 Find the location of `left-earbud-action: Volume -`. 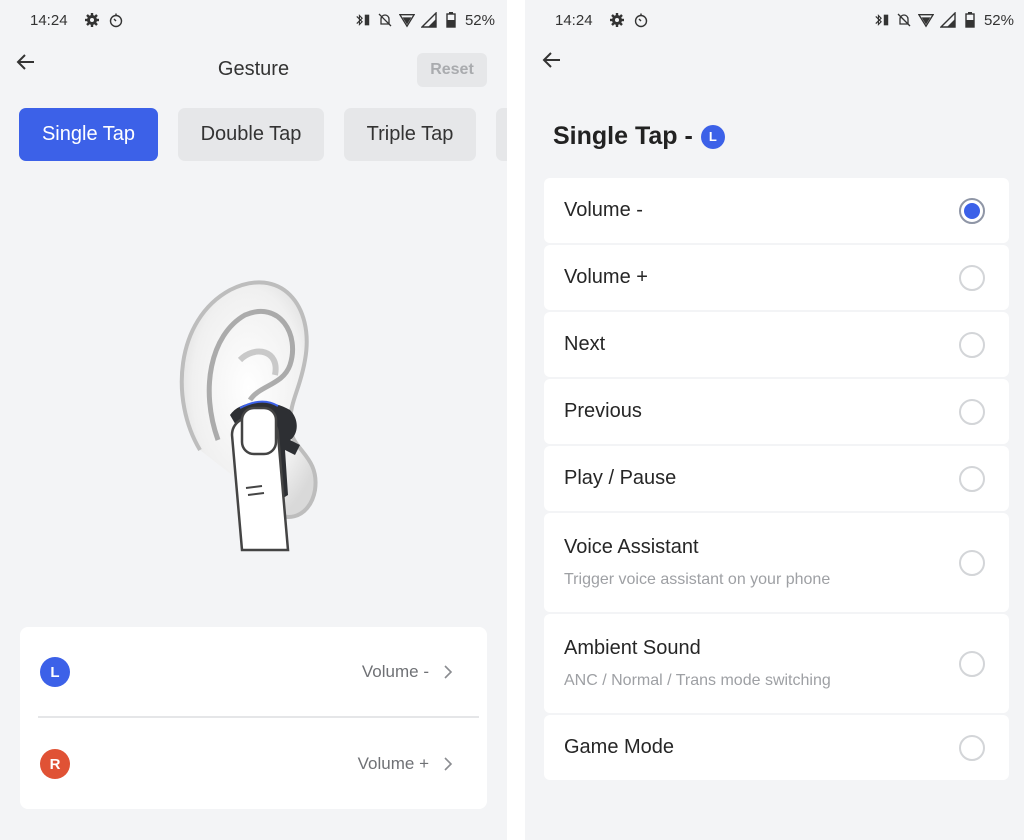

left-earbud-action: Volume - is located at coordinates (395, 671).